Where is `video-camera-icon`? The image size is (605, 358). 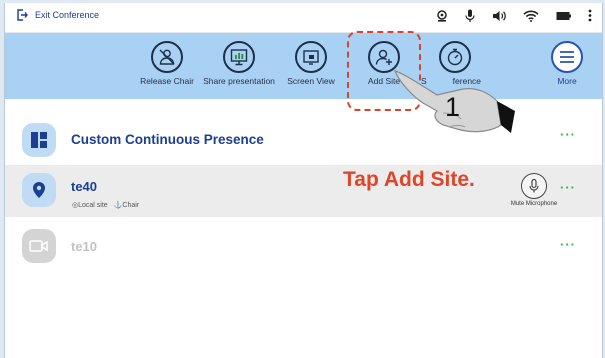
video-camera-icon is located at coordinates (38, 246).